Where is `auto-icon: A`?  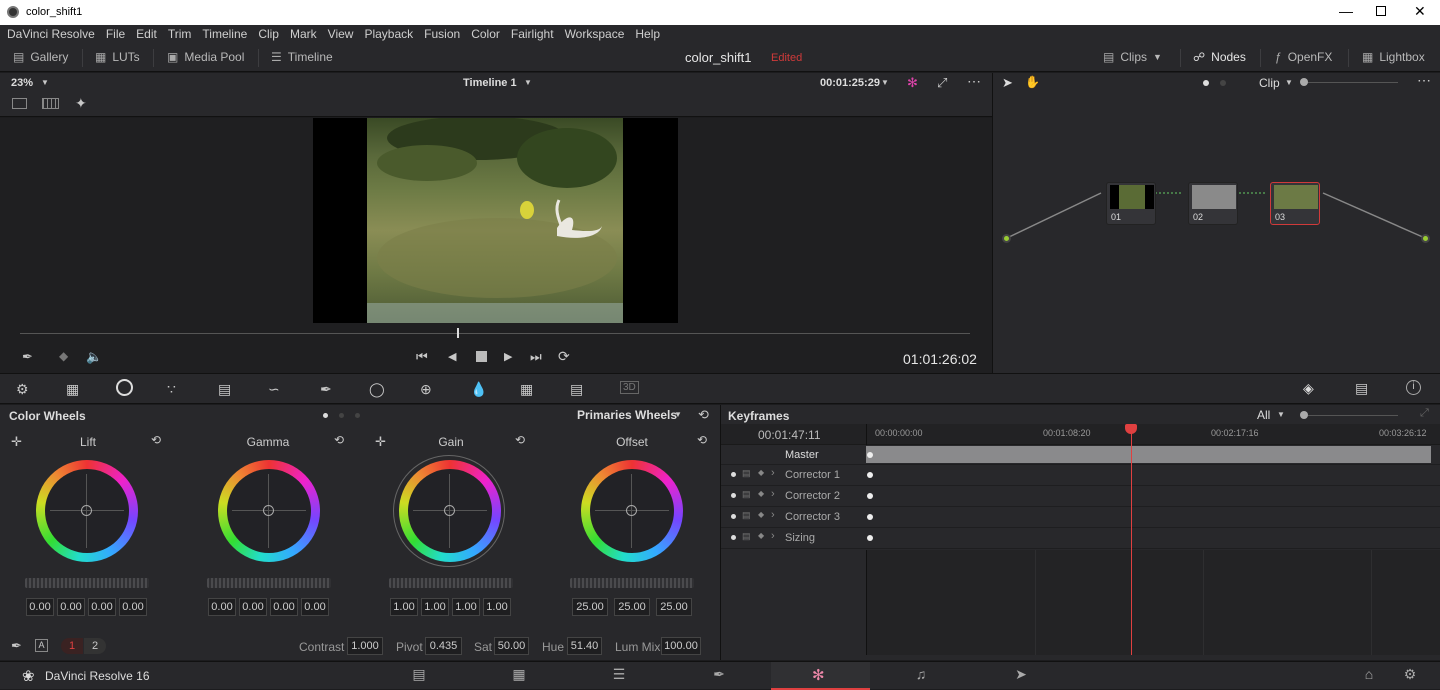
auto-icon: A is located at coordinates (41, 645).